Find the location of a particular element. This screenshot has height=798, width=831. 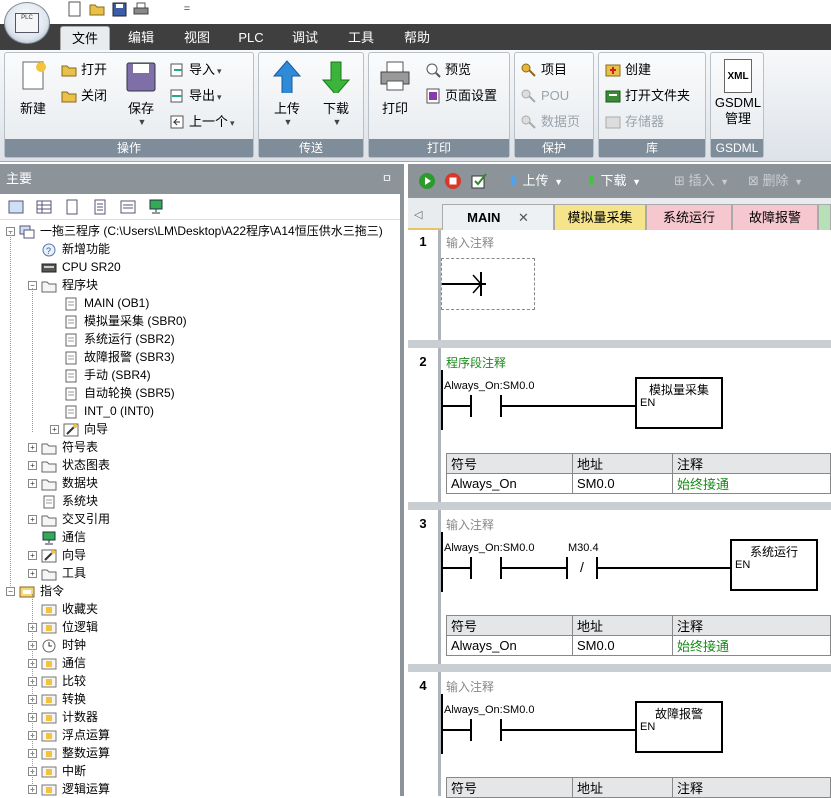

app-menu-button: PLC is located at coordinates (27, 23).